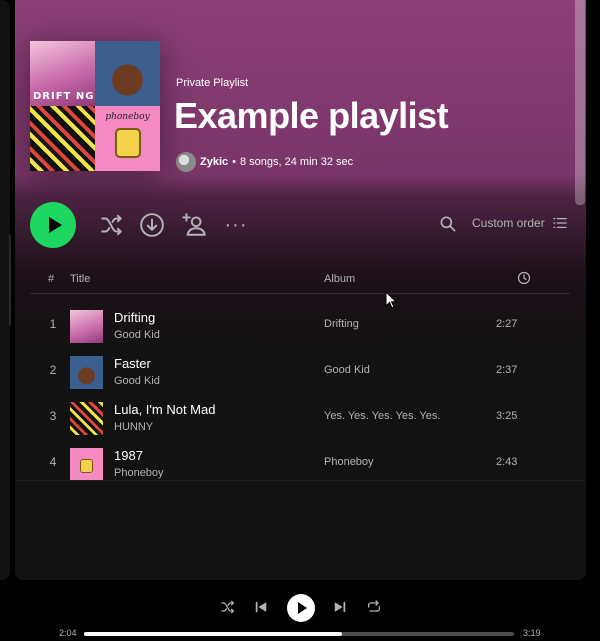  I want to click on total-time: 3:19, so click(532, 633).